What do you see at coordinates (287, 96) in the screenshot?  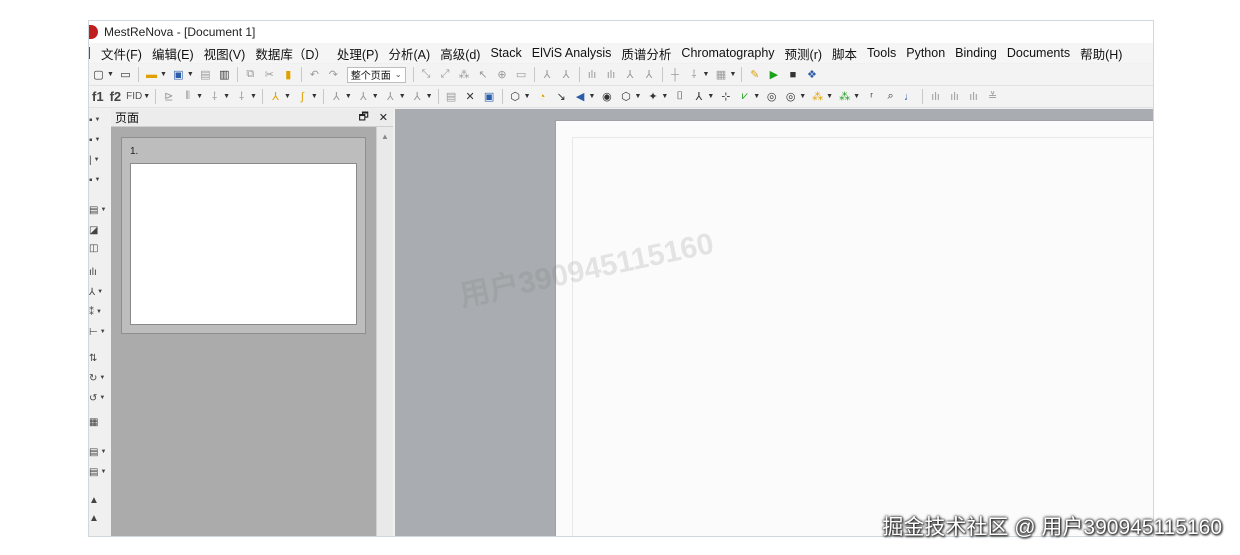 I see `peak-dropdown-icon: ▼` at bounding box center [287, 96].